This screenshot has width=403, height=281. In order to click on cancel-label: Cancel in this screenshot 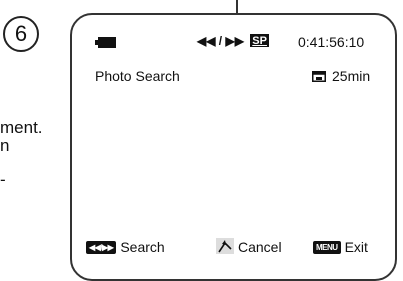, I will do `click(260, 247)`.